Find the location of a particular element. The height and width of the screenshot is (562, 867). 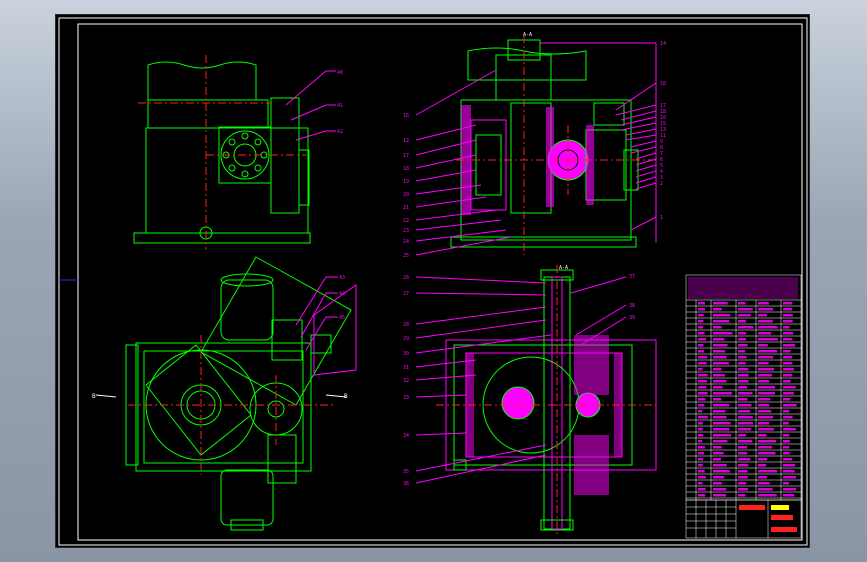

balloon-28: 28 is located at coordinates (406, 325).